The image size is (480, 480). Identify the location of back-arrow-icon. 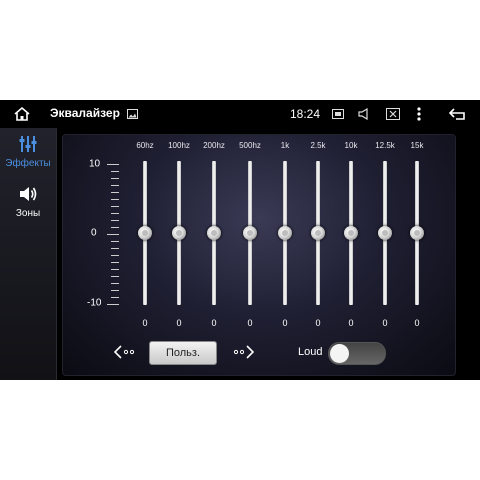
(456, 114).